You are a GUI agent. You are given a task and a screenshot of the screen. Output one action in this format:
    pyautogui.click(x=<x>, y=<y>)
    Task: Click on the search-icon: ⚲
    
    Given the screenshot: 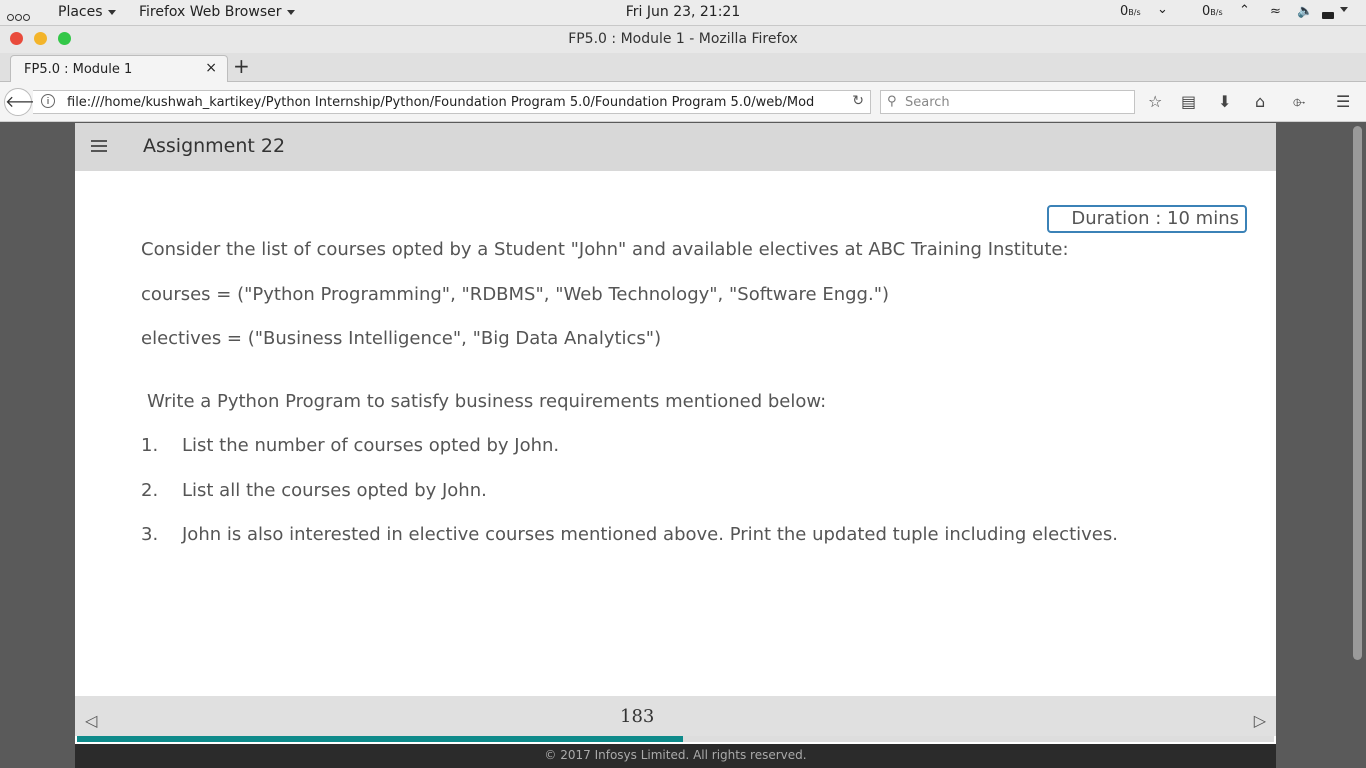 What is the action you would take?
    pyautogui.click(x=892, y=101)
    